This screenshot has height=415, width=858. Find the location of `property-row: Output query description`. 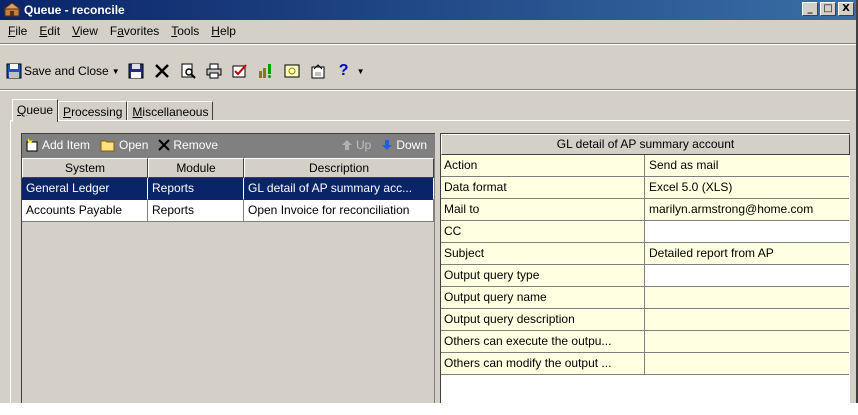

property-row: Output query description is located at coordinates (645, 320).